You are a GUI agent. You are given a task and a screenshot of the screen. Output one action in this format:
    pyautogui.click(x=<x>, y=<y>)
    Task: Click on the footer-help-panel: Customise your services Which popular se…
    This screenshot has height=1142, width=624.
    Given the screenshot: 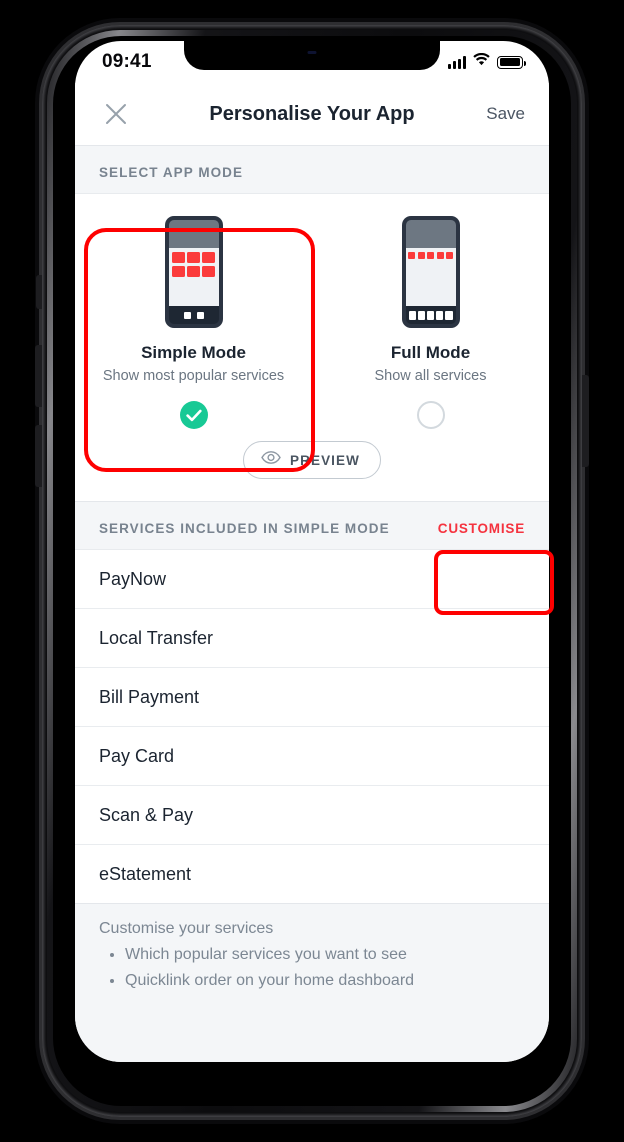 What is the action you would take?
    pyautogui.click(x=312, y=982)
    